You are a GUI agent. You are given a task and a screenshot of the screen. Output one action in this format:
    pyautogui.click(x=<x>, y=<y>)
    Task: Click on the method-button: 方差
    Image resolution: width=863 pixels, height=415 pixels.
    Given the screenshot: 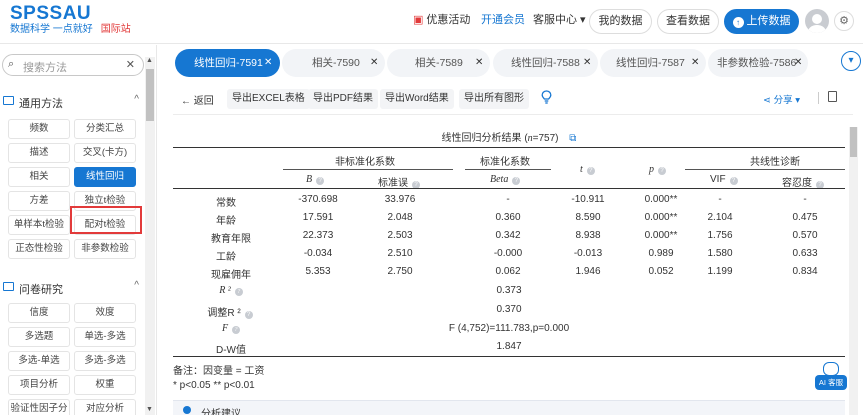 What is the action you would take?
    pyautogui.click(x=39, y=201)
    